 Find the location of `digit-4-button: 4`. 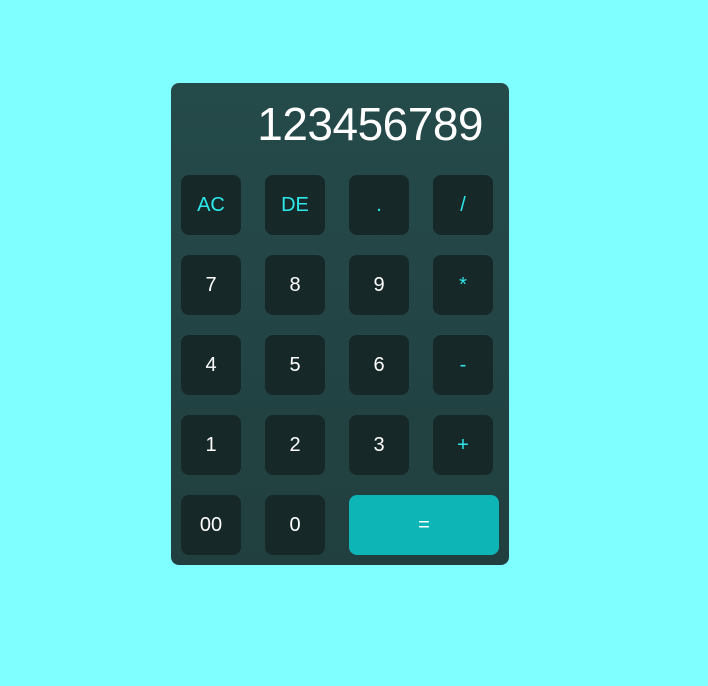

digit-4-button: 4 is located at coordinates (211, 365).